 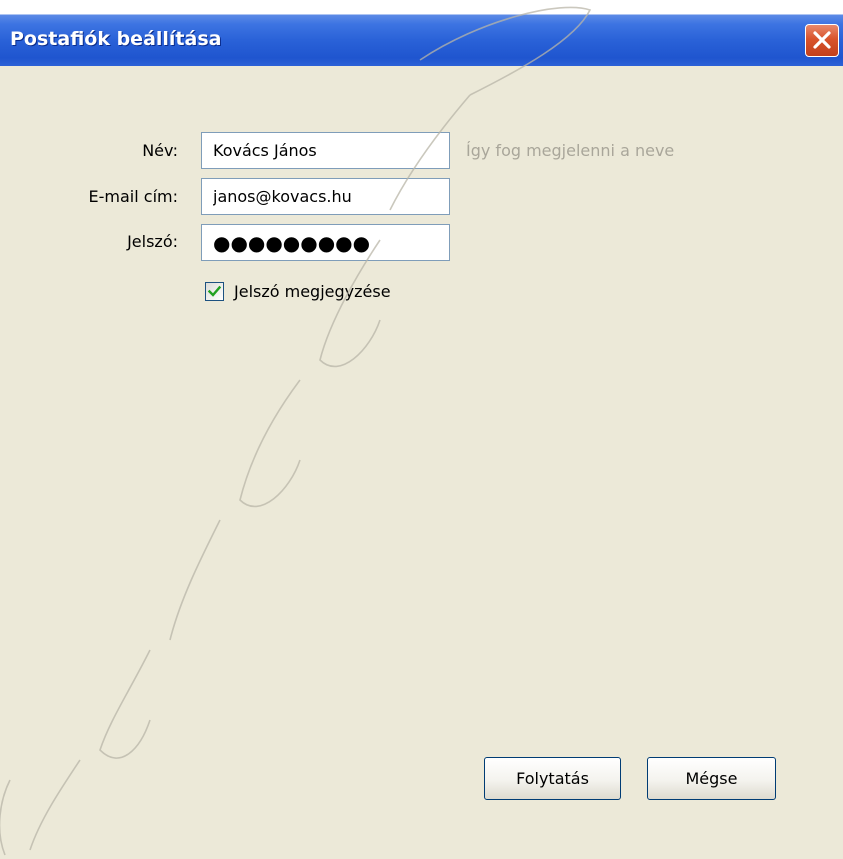 I want to click on remember-password-option: Jelszó megjegyzése, so click(x=298, y=291).